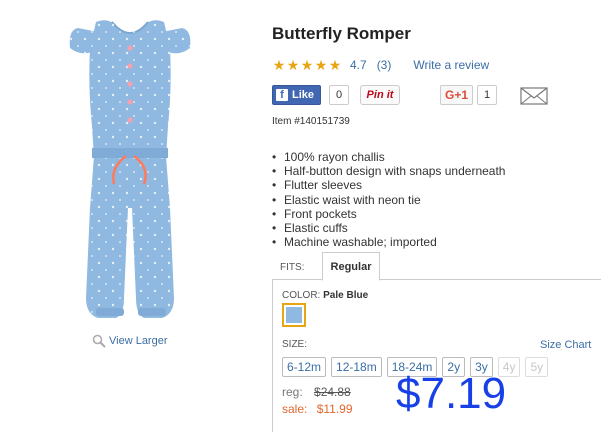  Describe the element at coordinates (351, 266) in the screenshot. I see `tab-regular: Regular` at that location.